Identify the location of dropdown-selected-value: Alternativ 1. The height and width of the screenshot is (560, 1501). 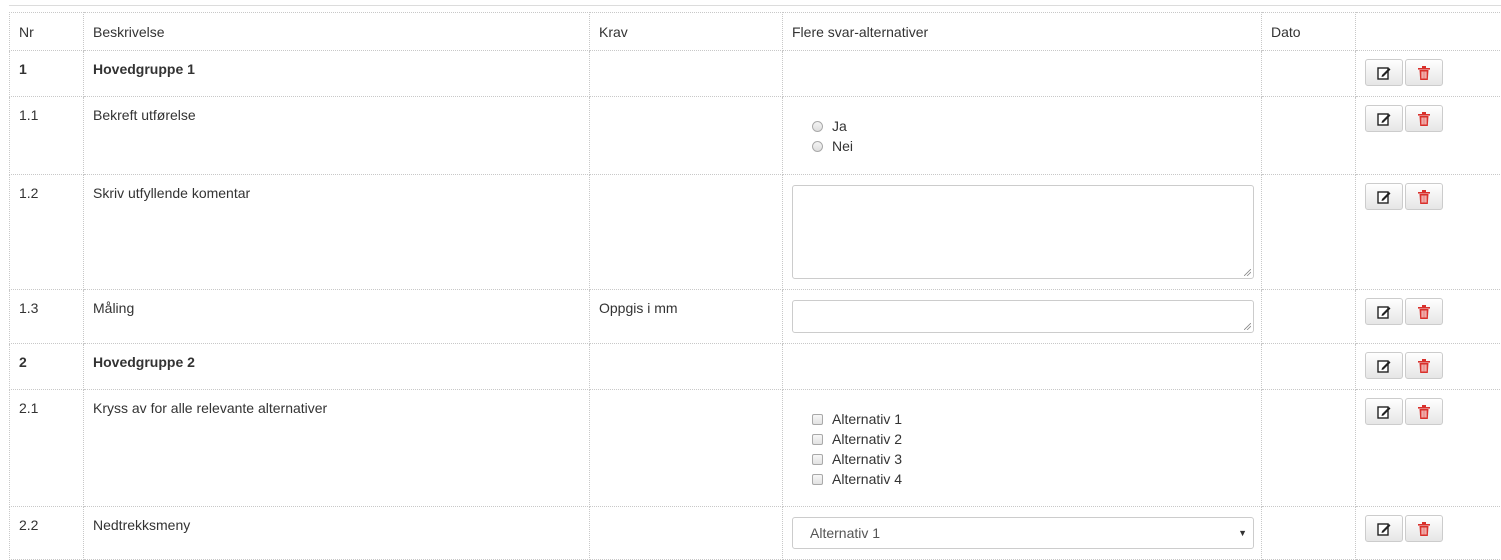
(845, 533).